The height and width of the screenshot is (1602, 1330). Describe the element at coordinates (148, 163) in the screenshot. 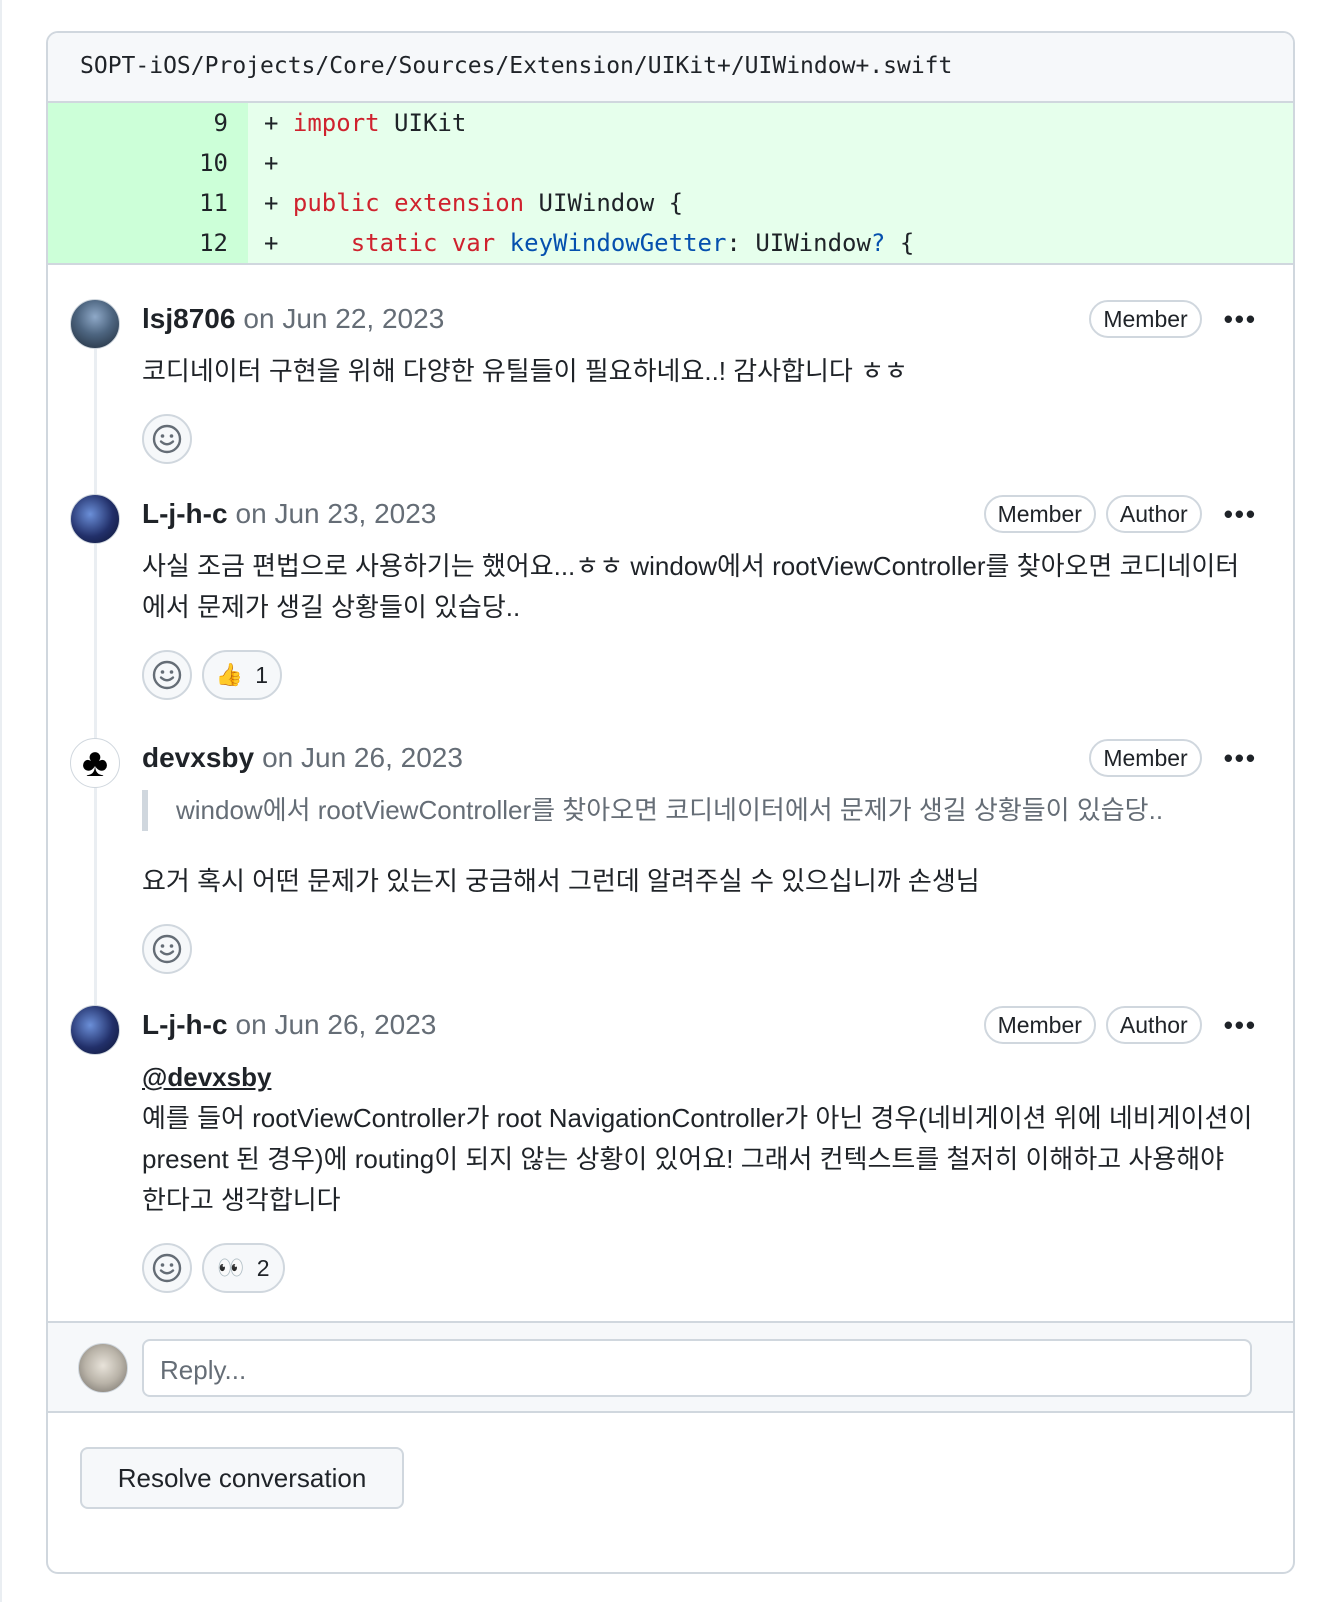

I see `line-number: 10` at that location.